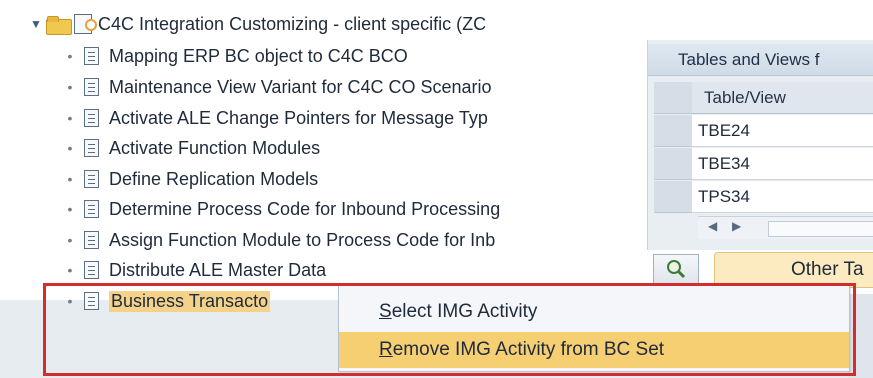 The width and height of the screenshot is (873, 378). I want to click on customizing-icon, so click(85, 24).